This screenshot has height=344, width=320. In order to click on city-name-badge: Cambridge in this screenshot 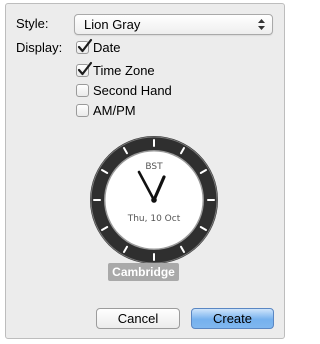, I will do `click(143, 272)`.